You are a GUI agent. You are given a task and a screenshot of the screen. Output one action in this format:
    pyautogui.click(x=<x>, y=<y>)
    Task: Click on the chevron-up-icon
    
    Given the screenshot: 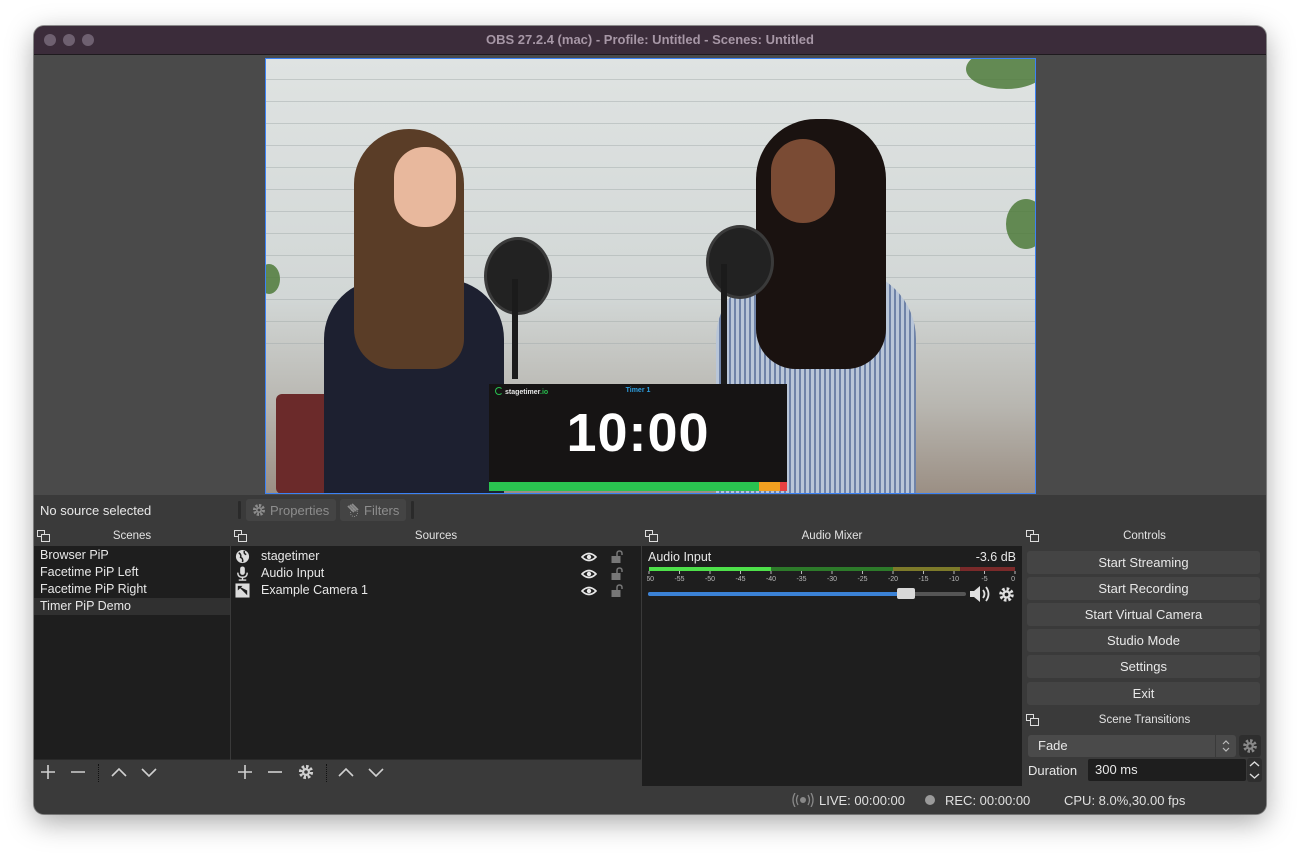 What is the action you would take?
    pyautogui.click(x=119, y=772)
    